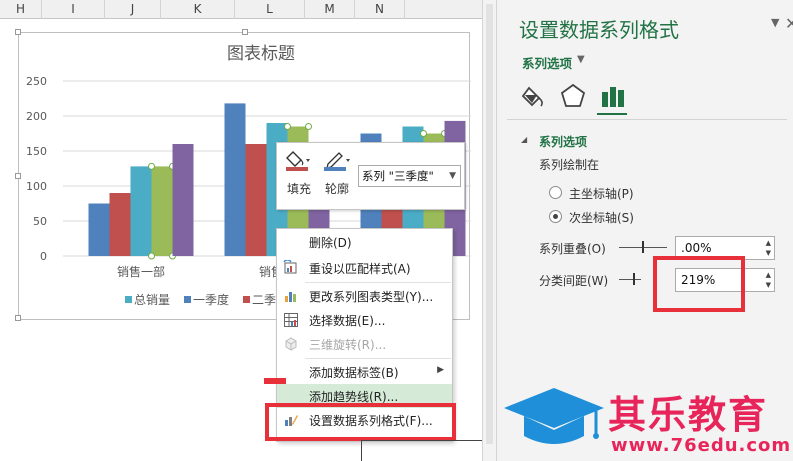  I want to click on chart-title: 图表标题, so click(261, 54).